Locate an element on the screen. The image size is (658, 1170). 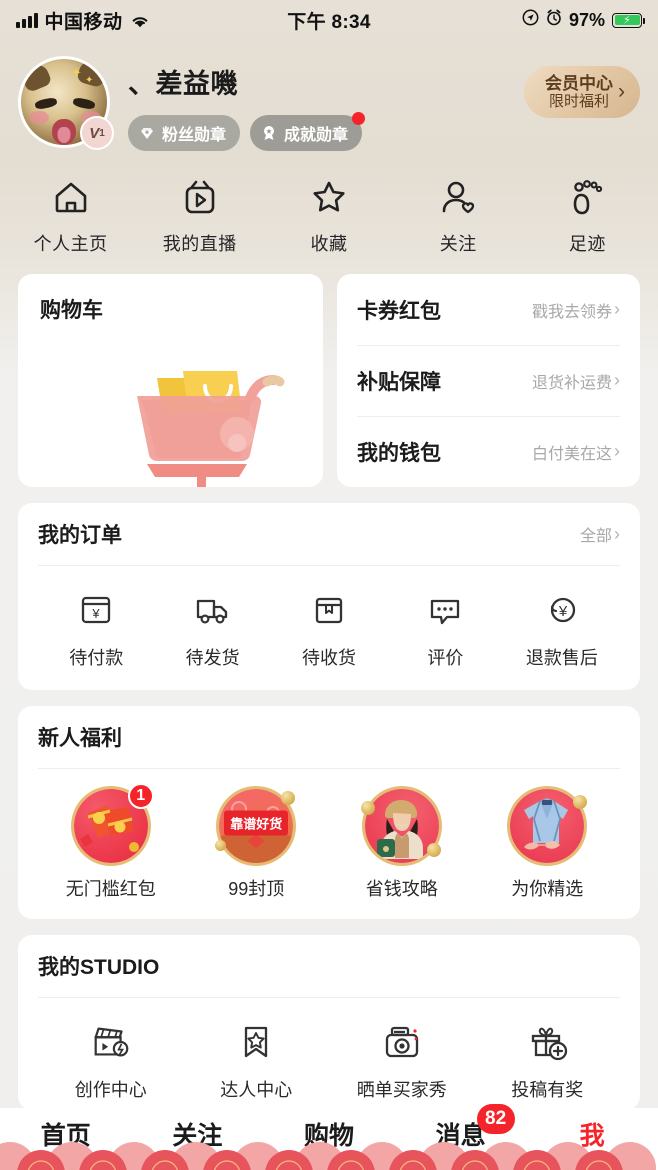
badge-fans: 粉丝勋章 is located at coordinates (184, 133).